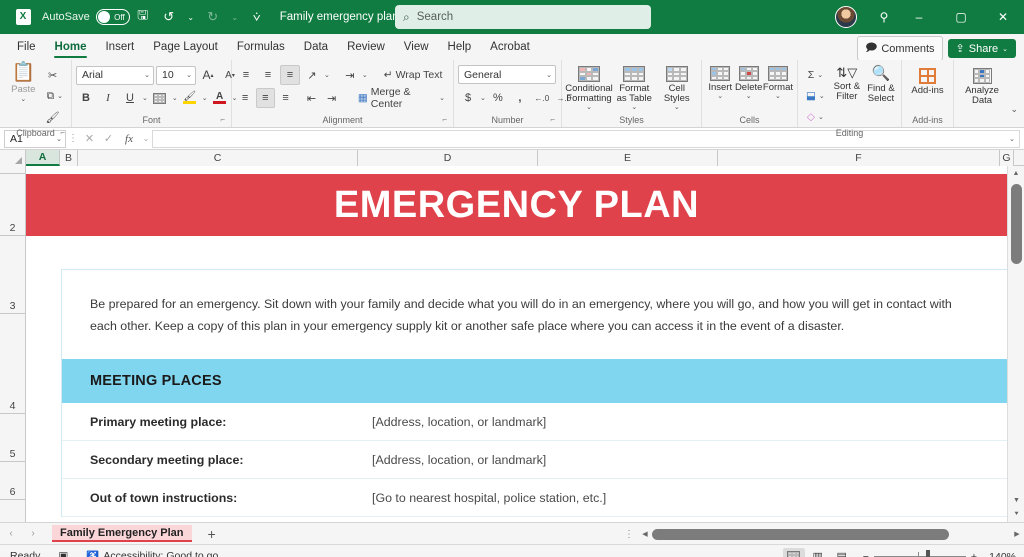 Image resolution: width=1024 pixels, height=557 pixels. I want to click on borders-chevron-down-icon: ⌄, so click(175, 98).